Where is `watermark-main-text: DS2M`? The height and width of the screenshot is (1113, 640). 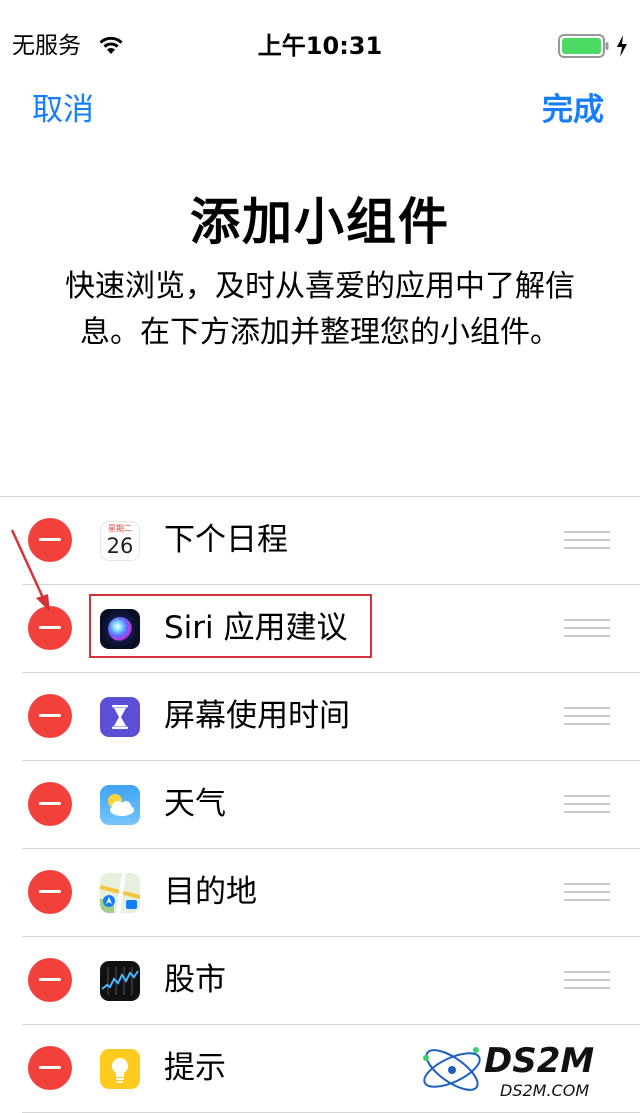 watermark-main-text: DS2M is located at coordinates (539, 1061).